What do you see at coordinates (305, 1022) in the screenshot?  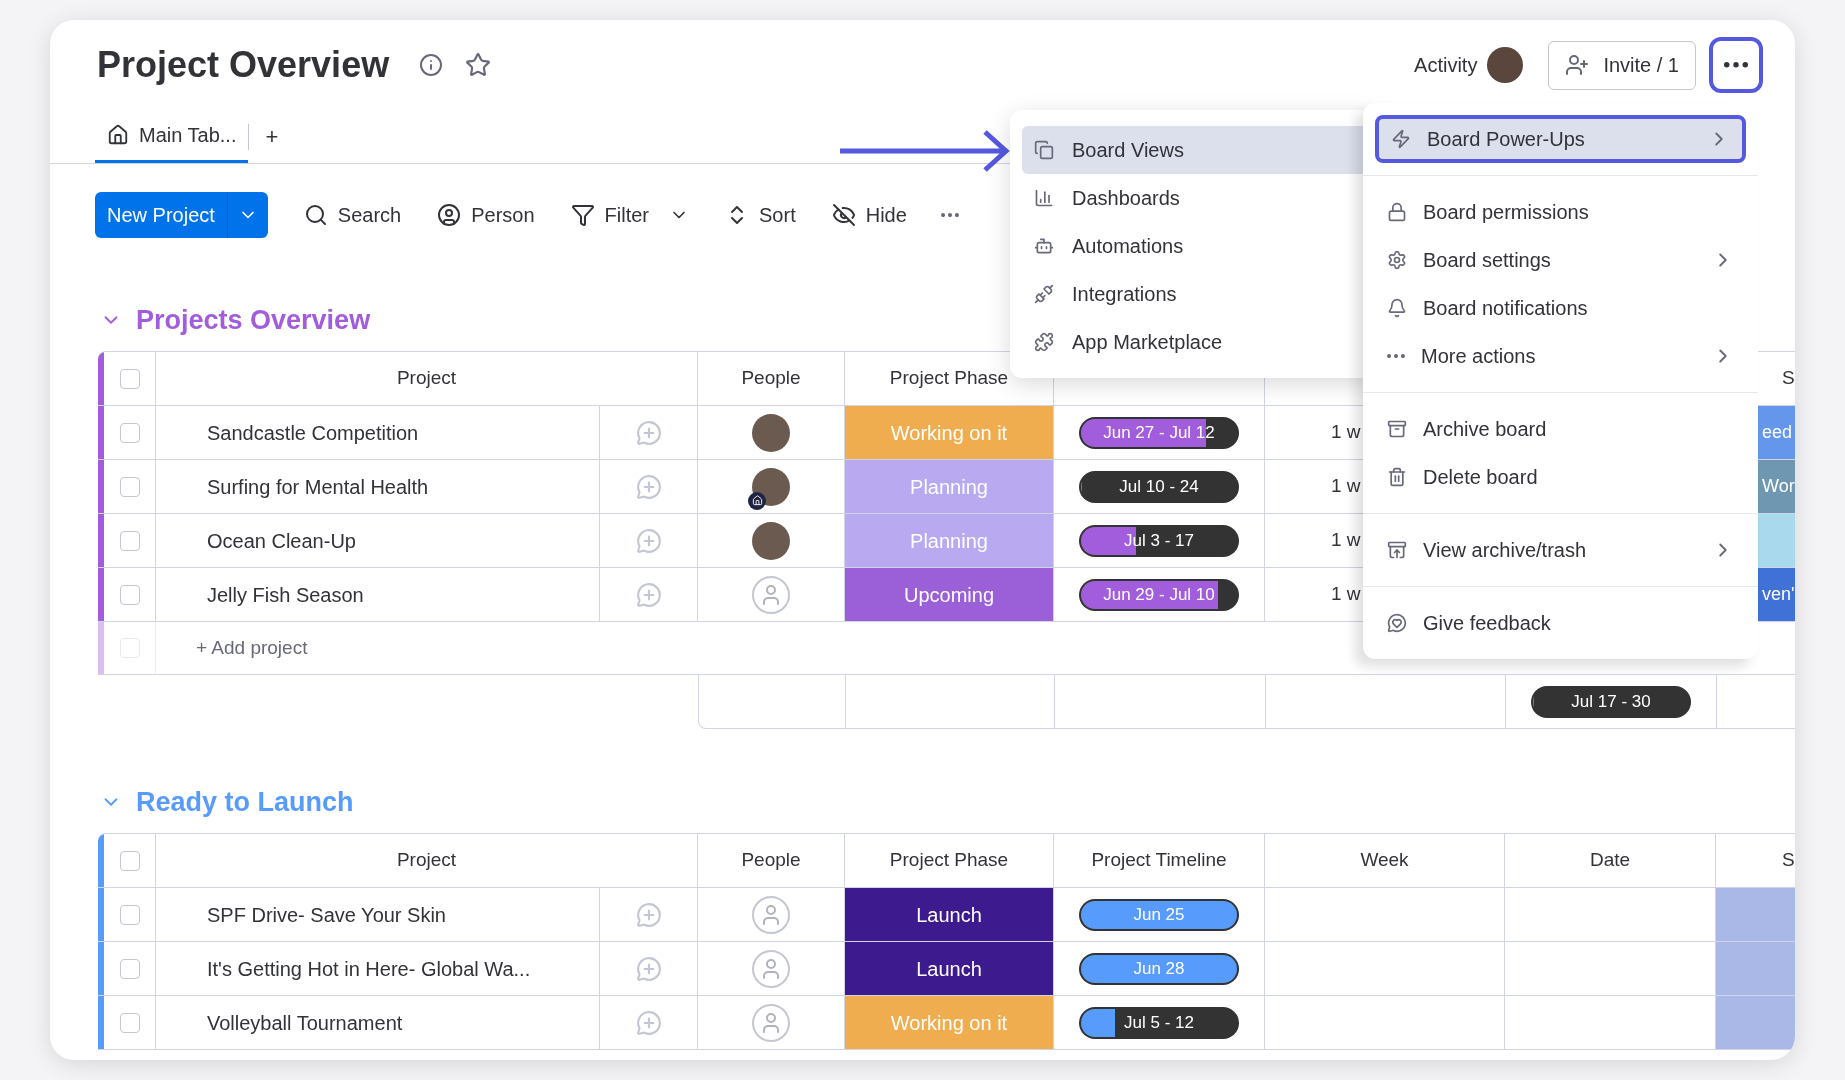 I see `project-name: Volleyball Tournament` at bounding box center [305, 1022].